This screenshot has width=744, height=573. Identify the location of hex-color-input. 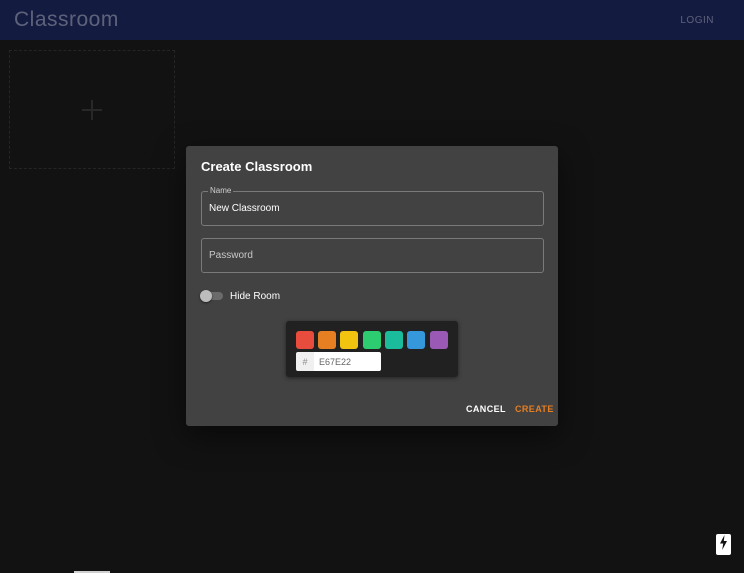
(347, 361).